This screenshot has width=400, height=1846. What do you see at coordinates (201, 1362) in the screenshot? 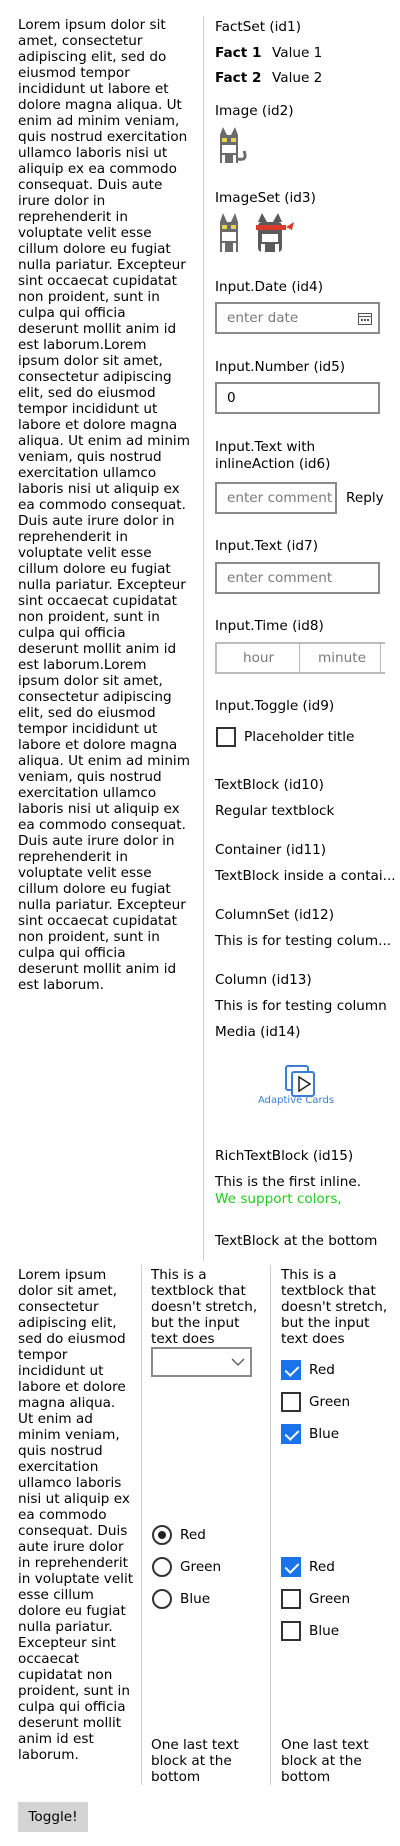
I see `dropdown-select` at bounding box center [201, 1362].